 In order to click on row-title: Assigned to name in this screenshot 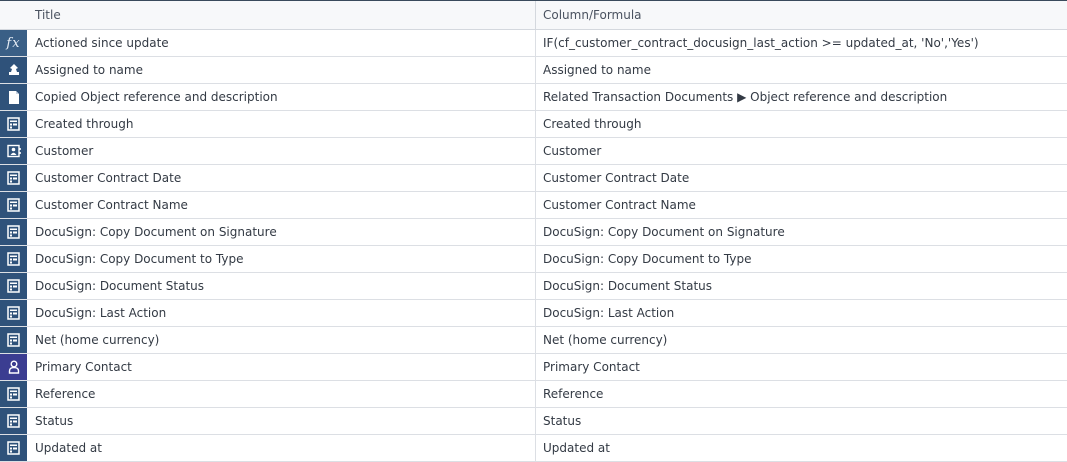, I will do `click(89, 70)`.